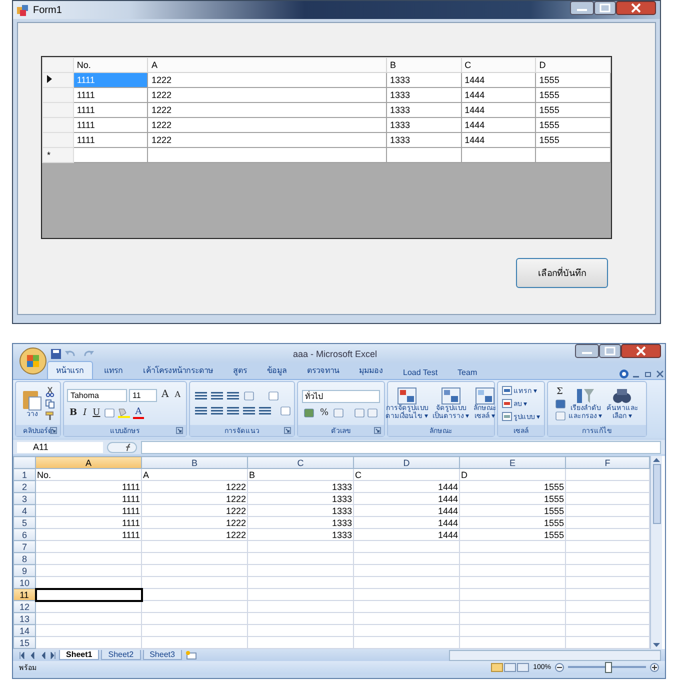 The image size is (681, 681). What do you see at coordinates (178, 370) in the screenshot?
I see `ribbon-tab: เค้าโครงหน้ากระดาษ` at bounding box center [178, 370].